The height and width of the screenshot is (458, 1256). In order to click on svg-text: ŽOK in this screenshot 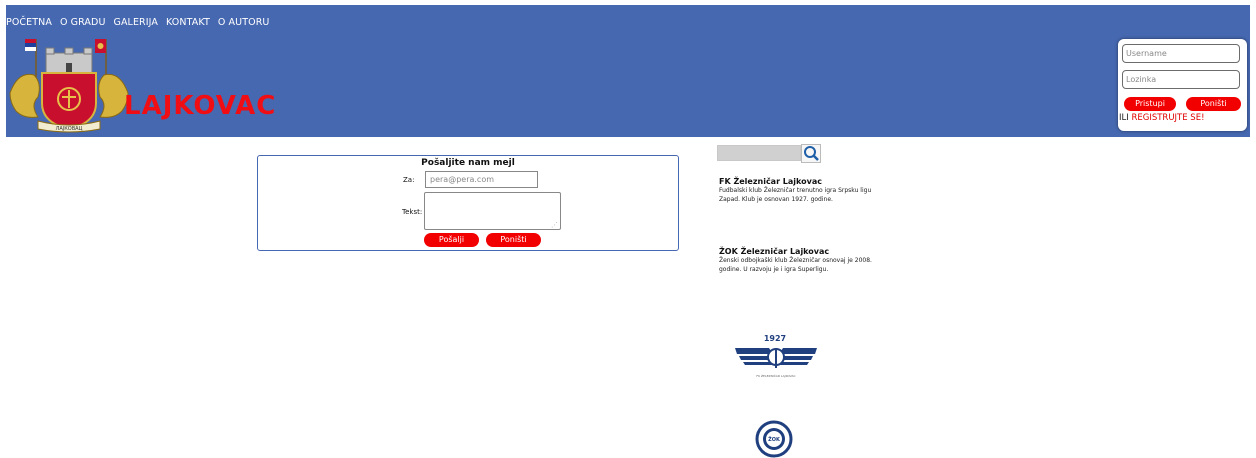, I will do `click(774, 439)`.